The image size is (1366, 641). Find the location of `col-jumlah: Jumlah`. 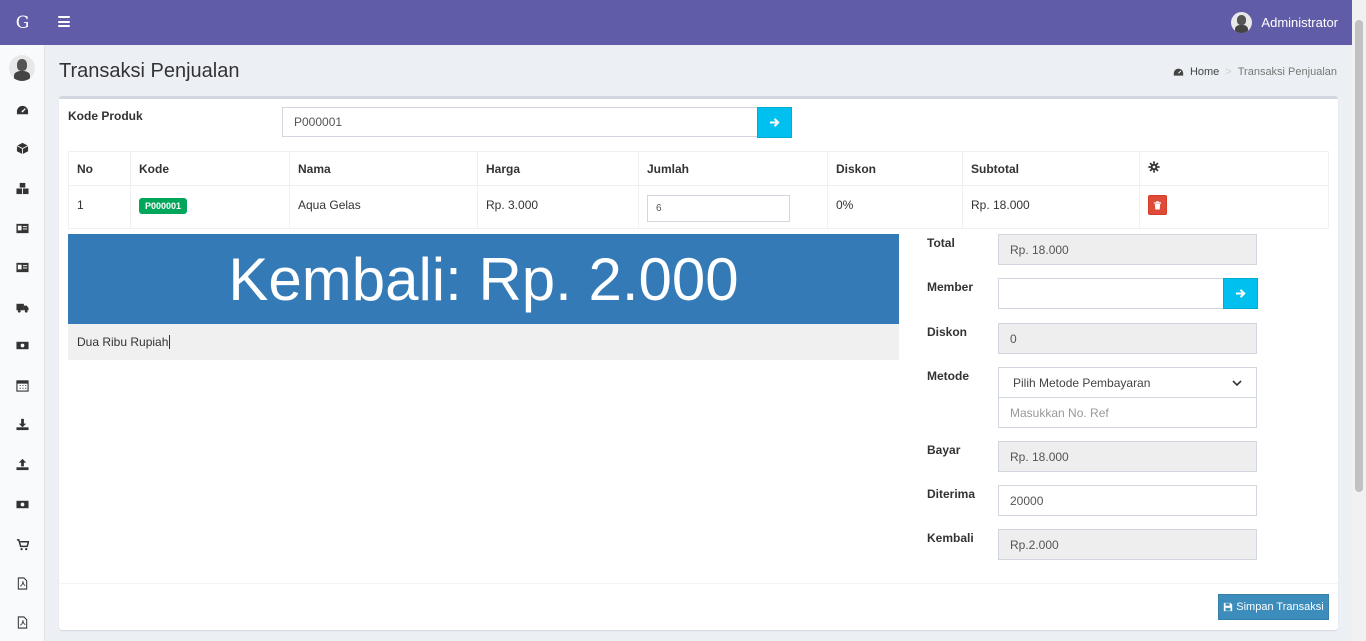

col-jumlah: Jumlah is located at coordinates (733, 168).